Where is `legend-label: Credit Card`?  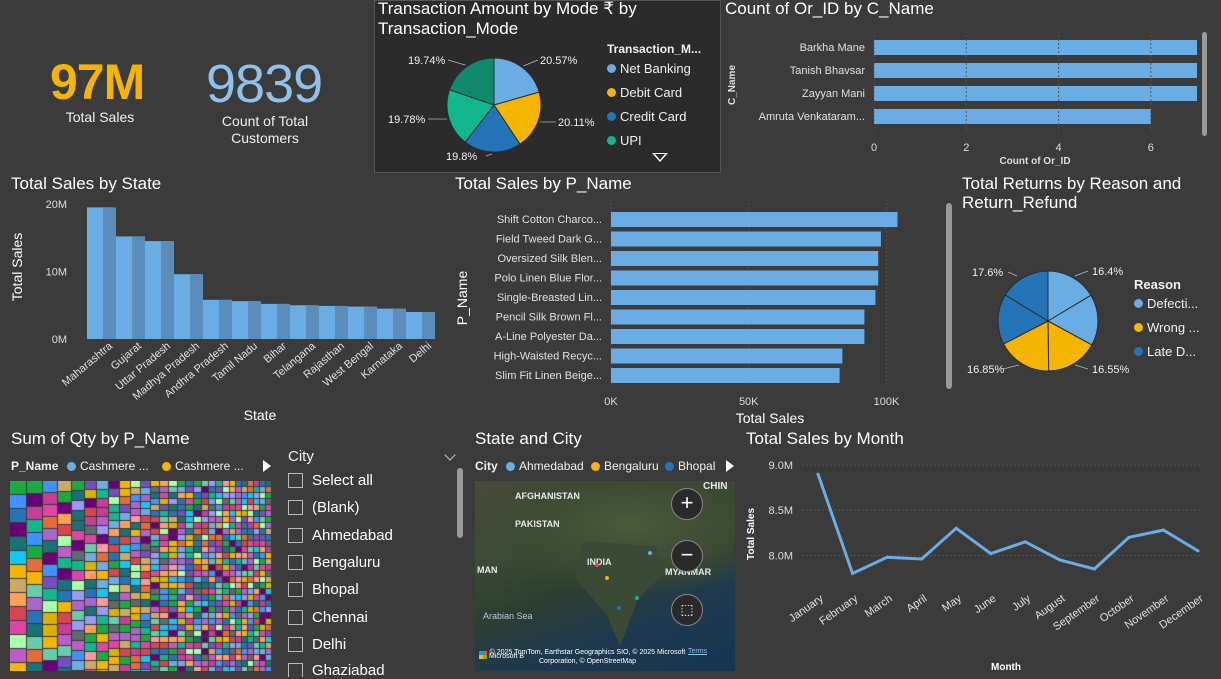
legend-label: Credit Card is located at coordinates (653, 116).